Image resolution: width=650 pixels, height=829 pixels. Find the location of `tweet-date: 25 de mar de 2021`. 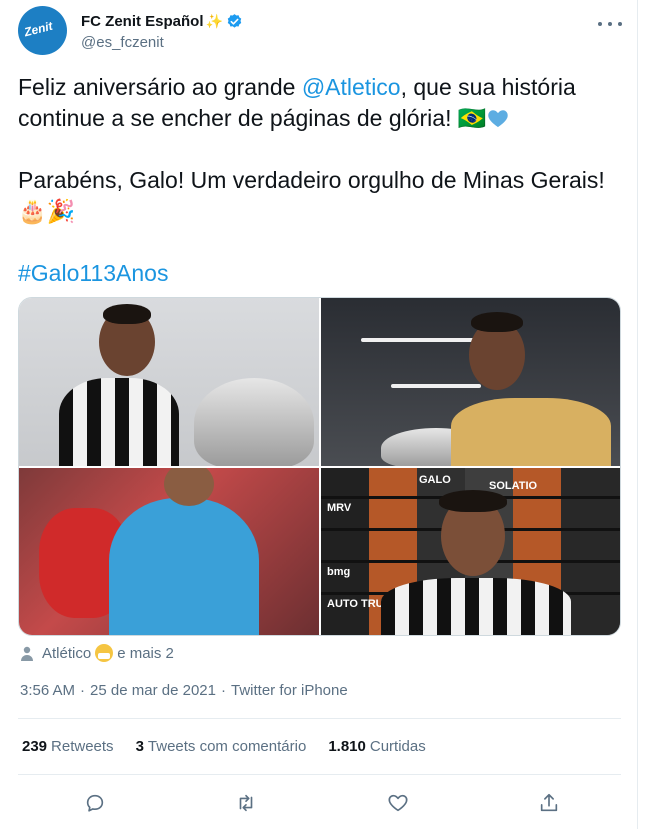

tweet-date: 25 de mar de 2021 is located at coordinates (153, 690).